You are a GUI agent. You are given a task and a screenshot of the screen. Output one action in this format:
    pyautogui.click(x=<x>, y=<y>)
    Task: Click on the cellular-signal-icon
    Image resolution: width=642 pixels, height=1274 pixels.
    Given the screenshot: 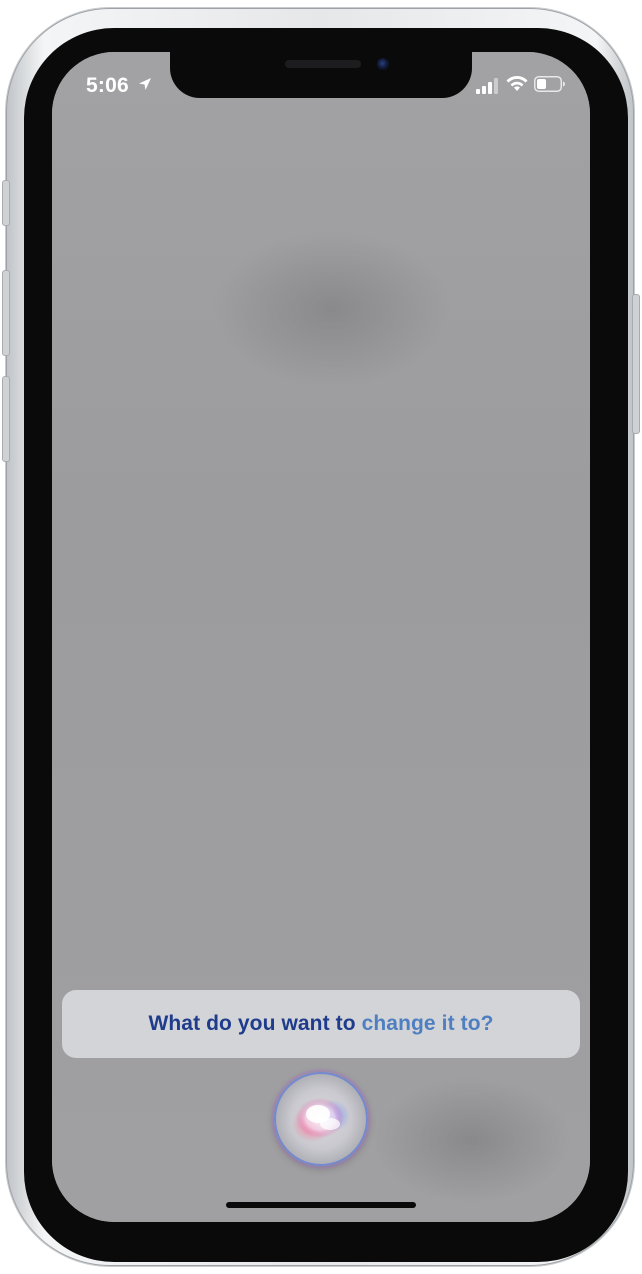 What is the action you would take?
    pyautogui.click(x=487, y=86)
    